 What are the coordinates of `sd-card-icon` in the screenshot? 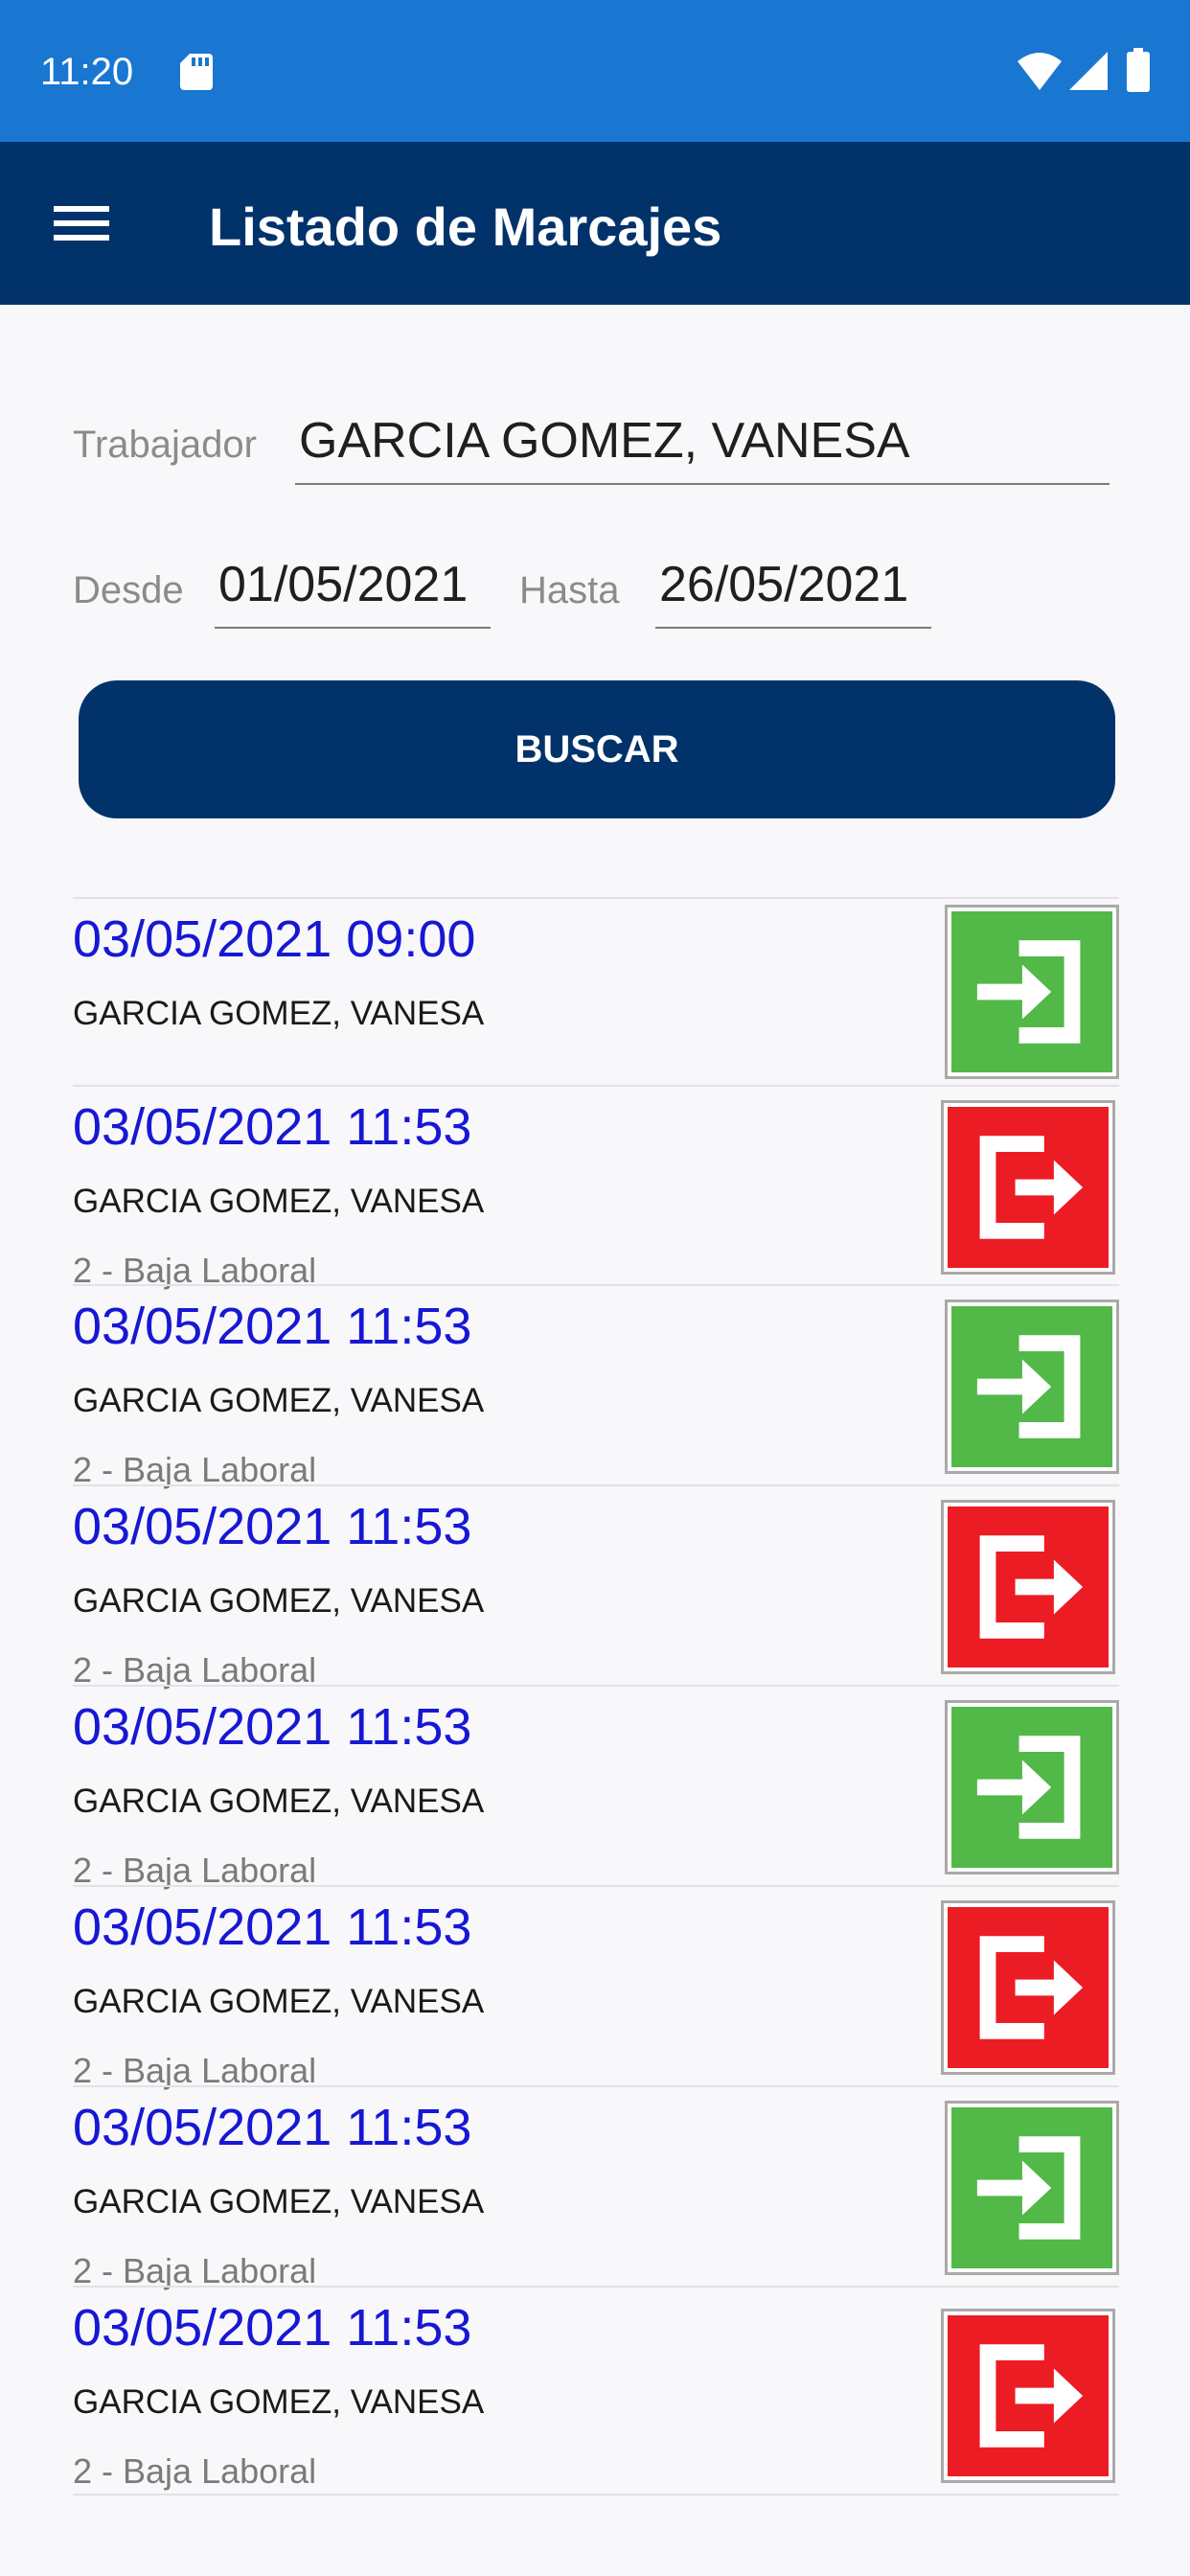 It's located at (197, 72).